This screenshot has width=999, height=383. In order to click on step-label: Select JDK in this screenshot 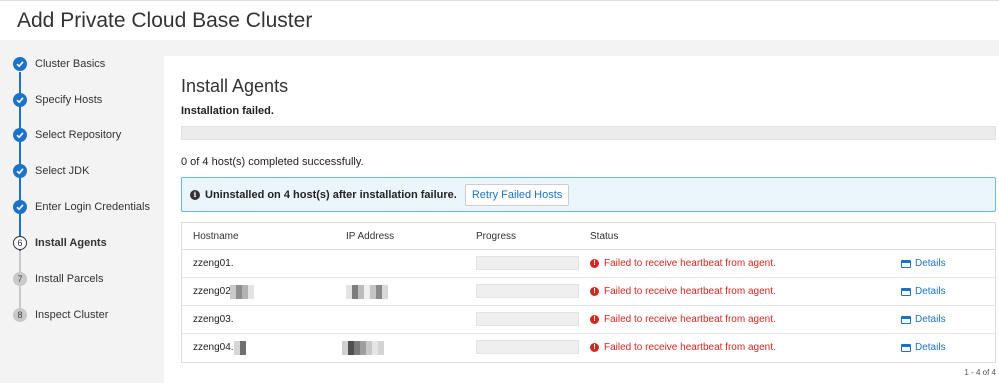, I will do `click(62, 171)`.